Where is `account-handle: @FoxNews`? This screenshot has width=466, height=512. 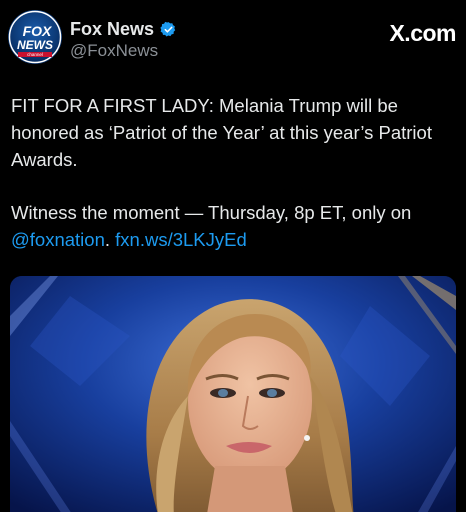 account-handle: @FoxNews is located at coordinates (114, 51).